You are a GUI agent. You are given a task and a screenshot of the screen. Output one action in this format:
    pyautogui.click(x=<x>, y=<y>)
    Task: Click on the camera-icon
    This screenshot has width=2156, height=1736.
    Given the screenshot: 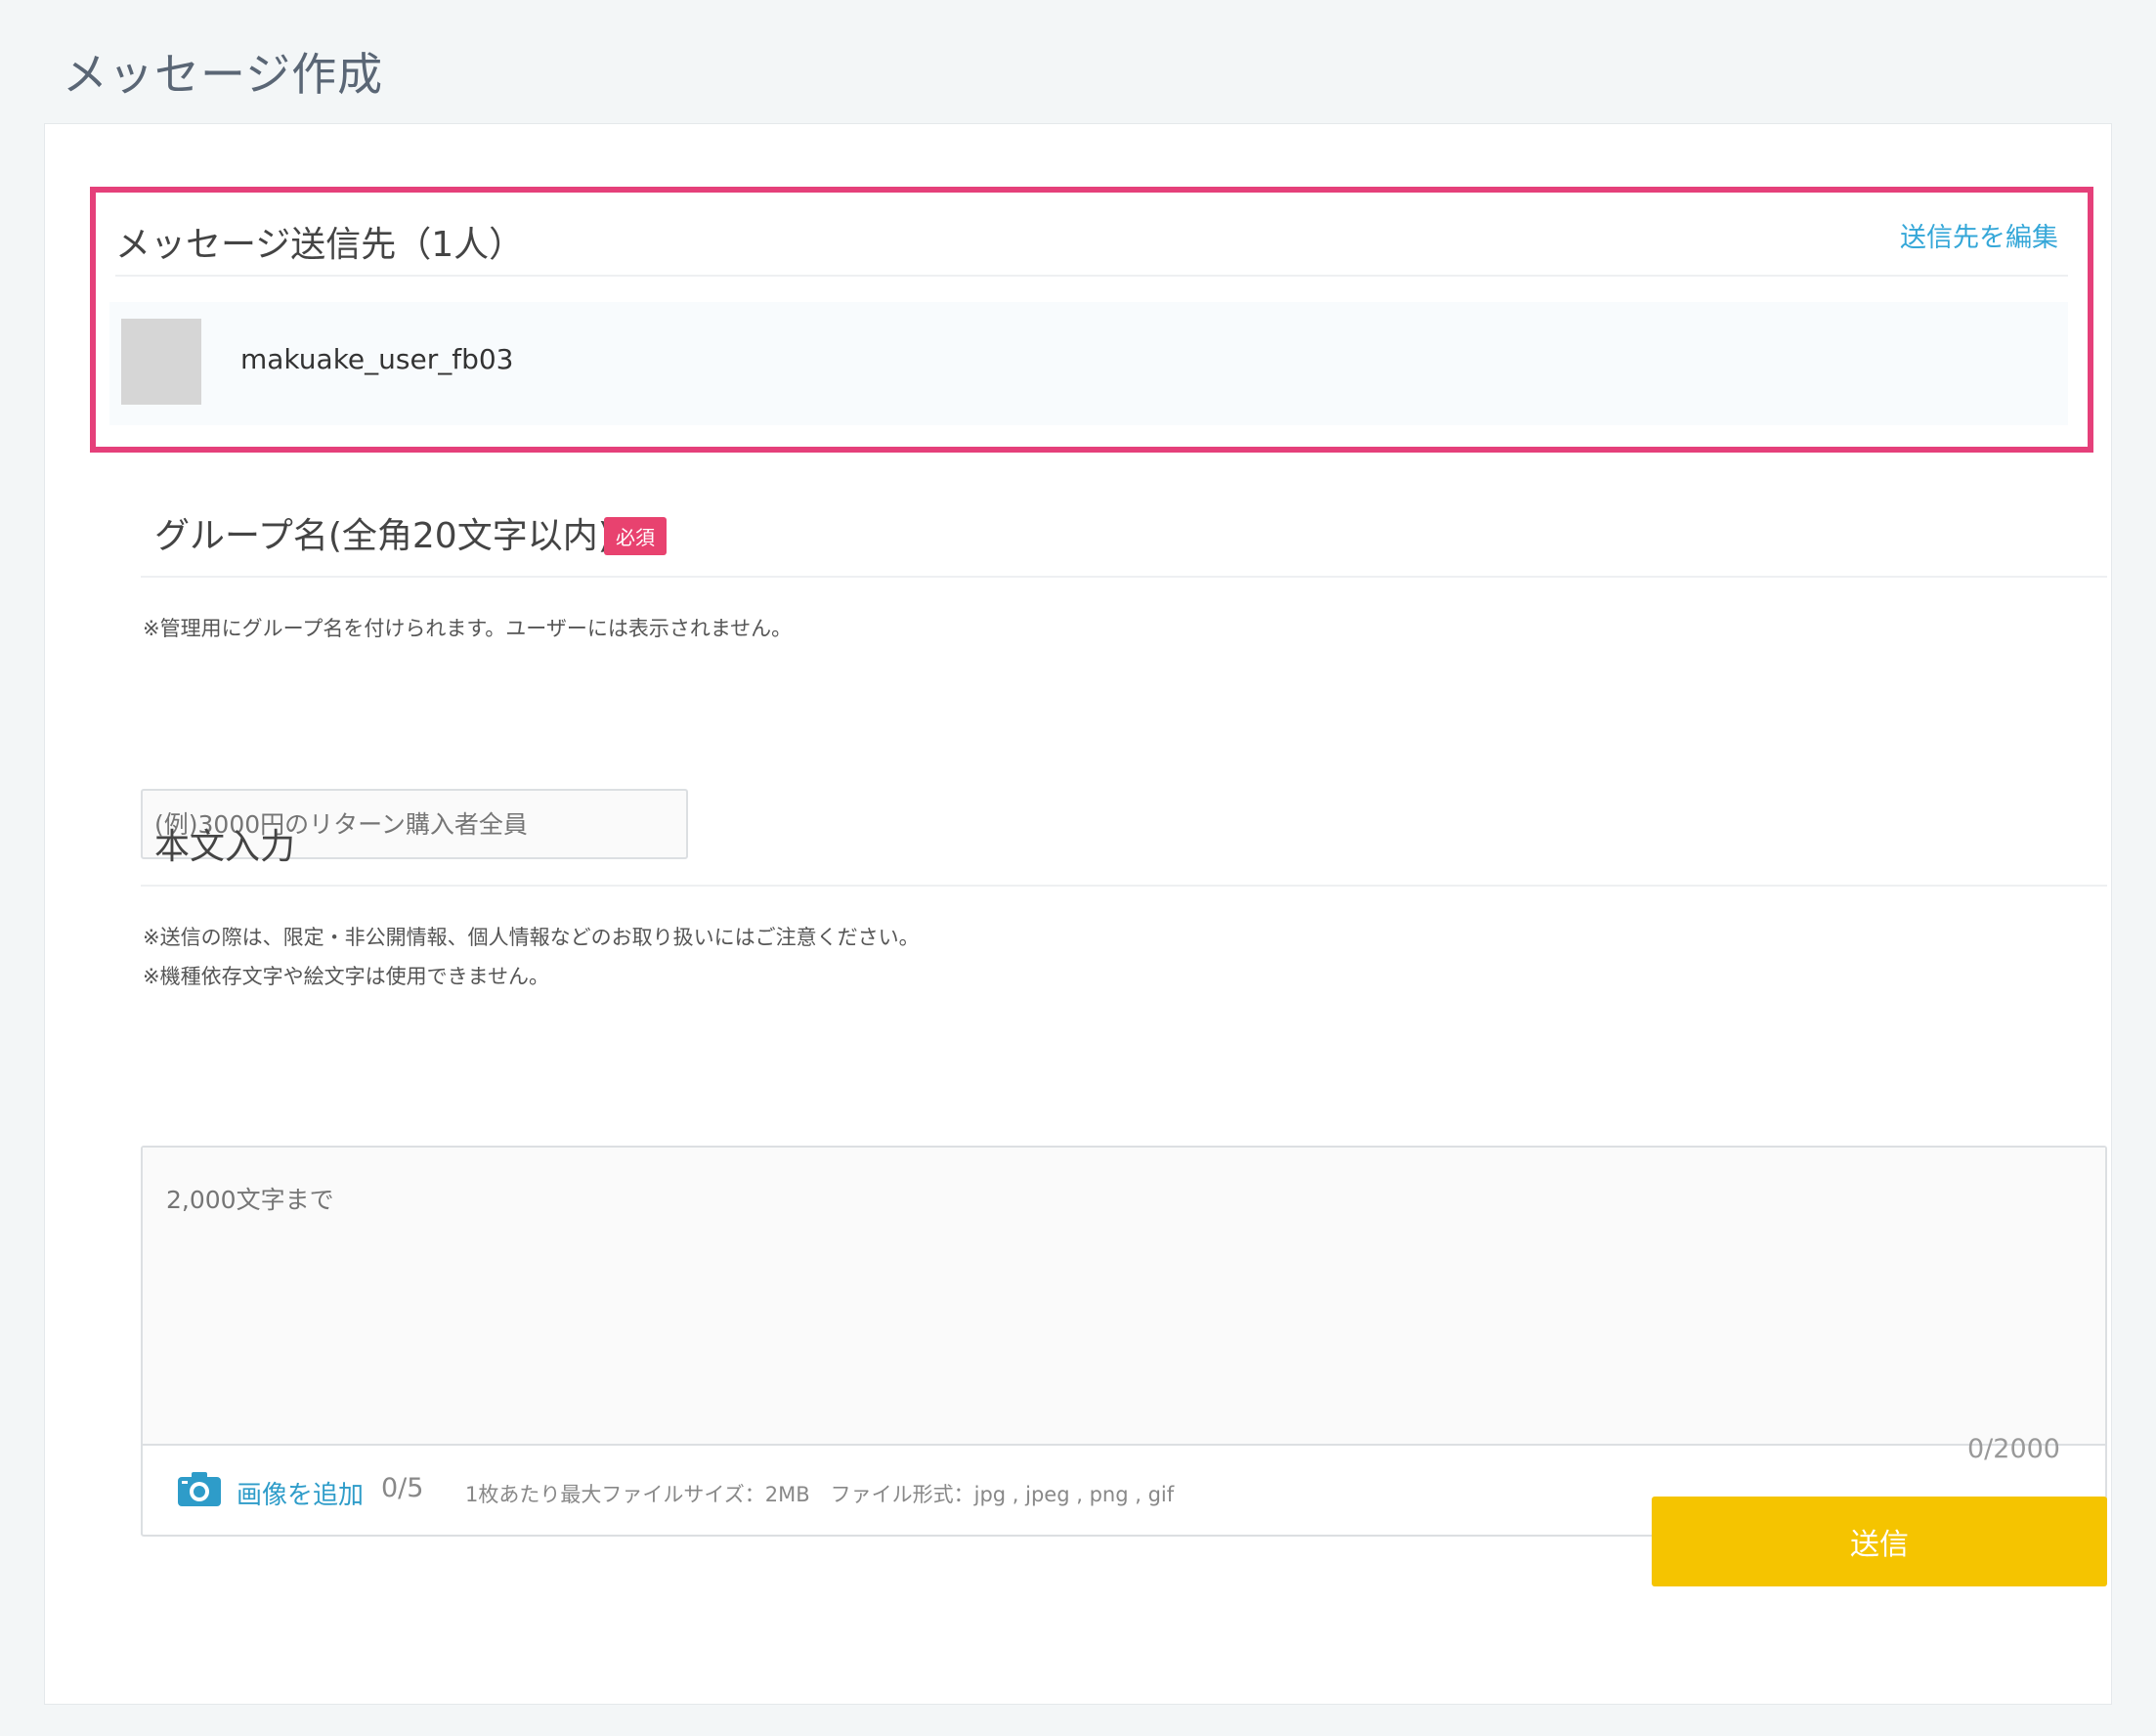 What is the action you would take?
    pyautogui.click(x=199, y=1489)
    